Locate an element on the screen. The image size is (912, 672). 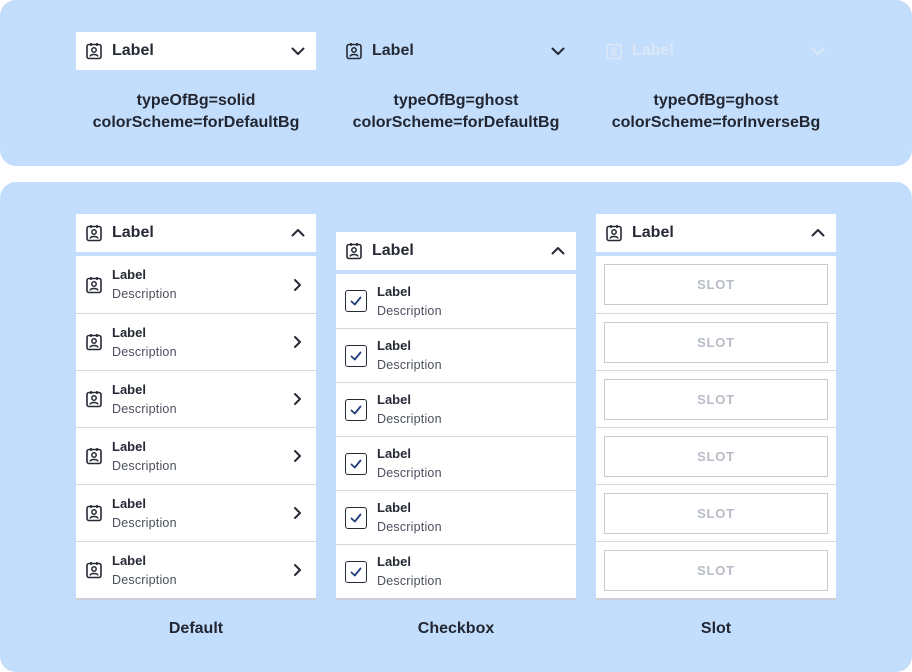
caption-scheme: colorScheme=forInverseBg is located at coordinates (716, 122).